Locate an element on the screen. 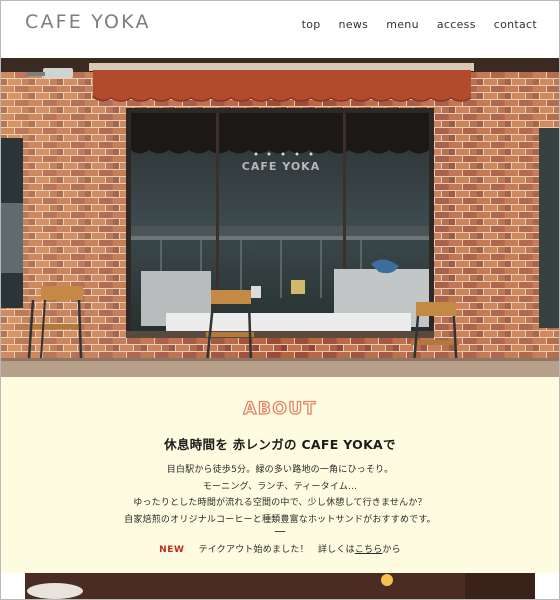 The width and height of the screenshot is (560, 600). divider is located at coordinates (280, 531).